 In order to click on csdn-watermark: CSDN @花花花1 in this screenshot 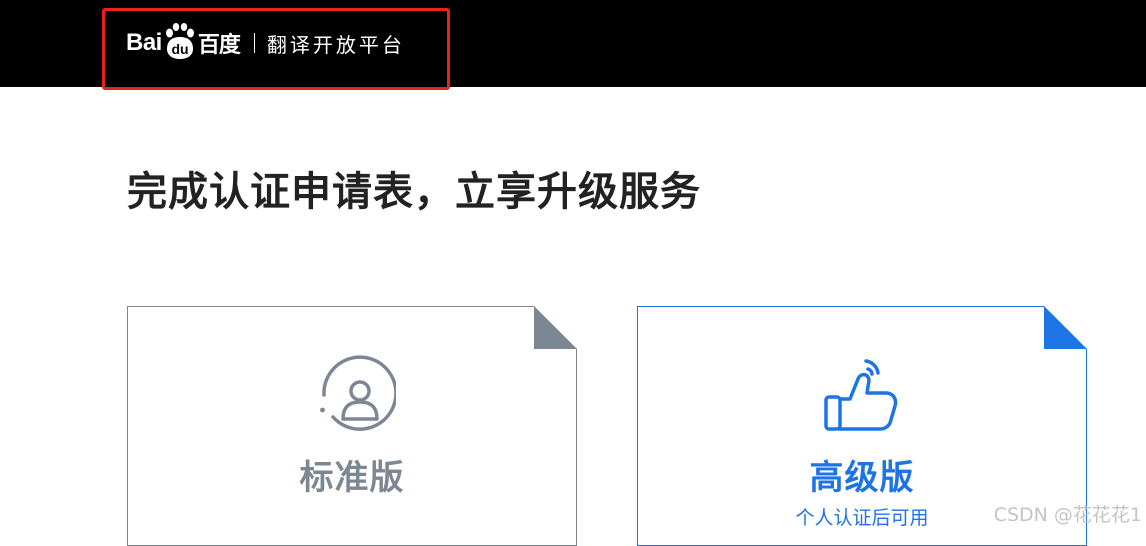, I will do `click(1067, 515)`.